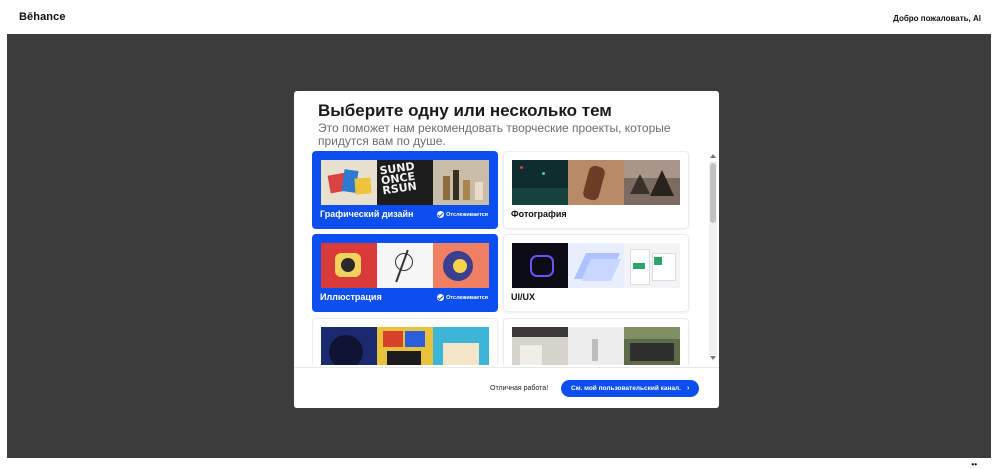 This screenshot has width=993, height=469. What do you see at coordinates (713, 358) in the screenshot?
I see `scroll-down-icon` at bounding box center [713, 358].